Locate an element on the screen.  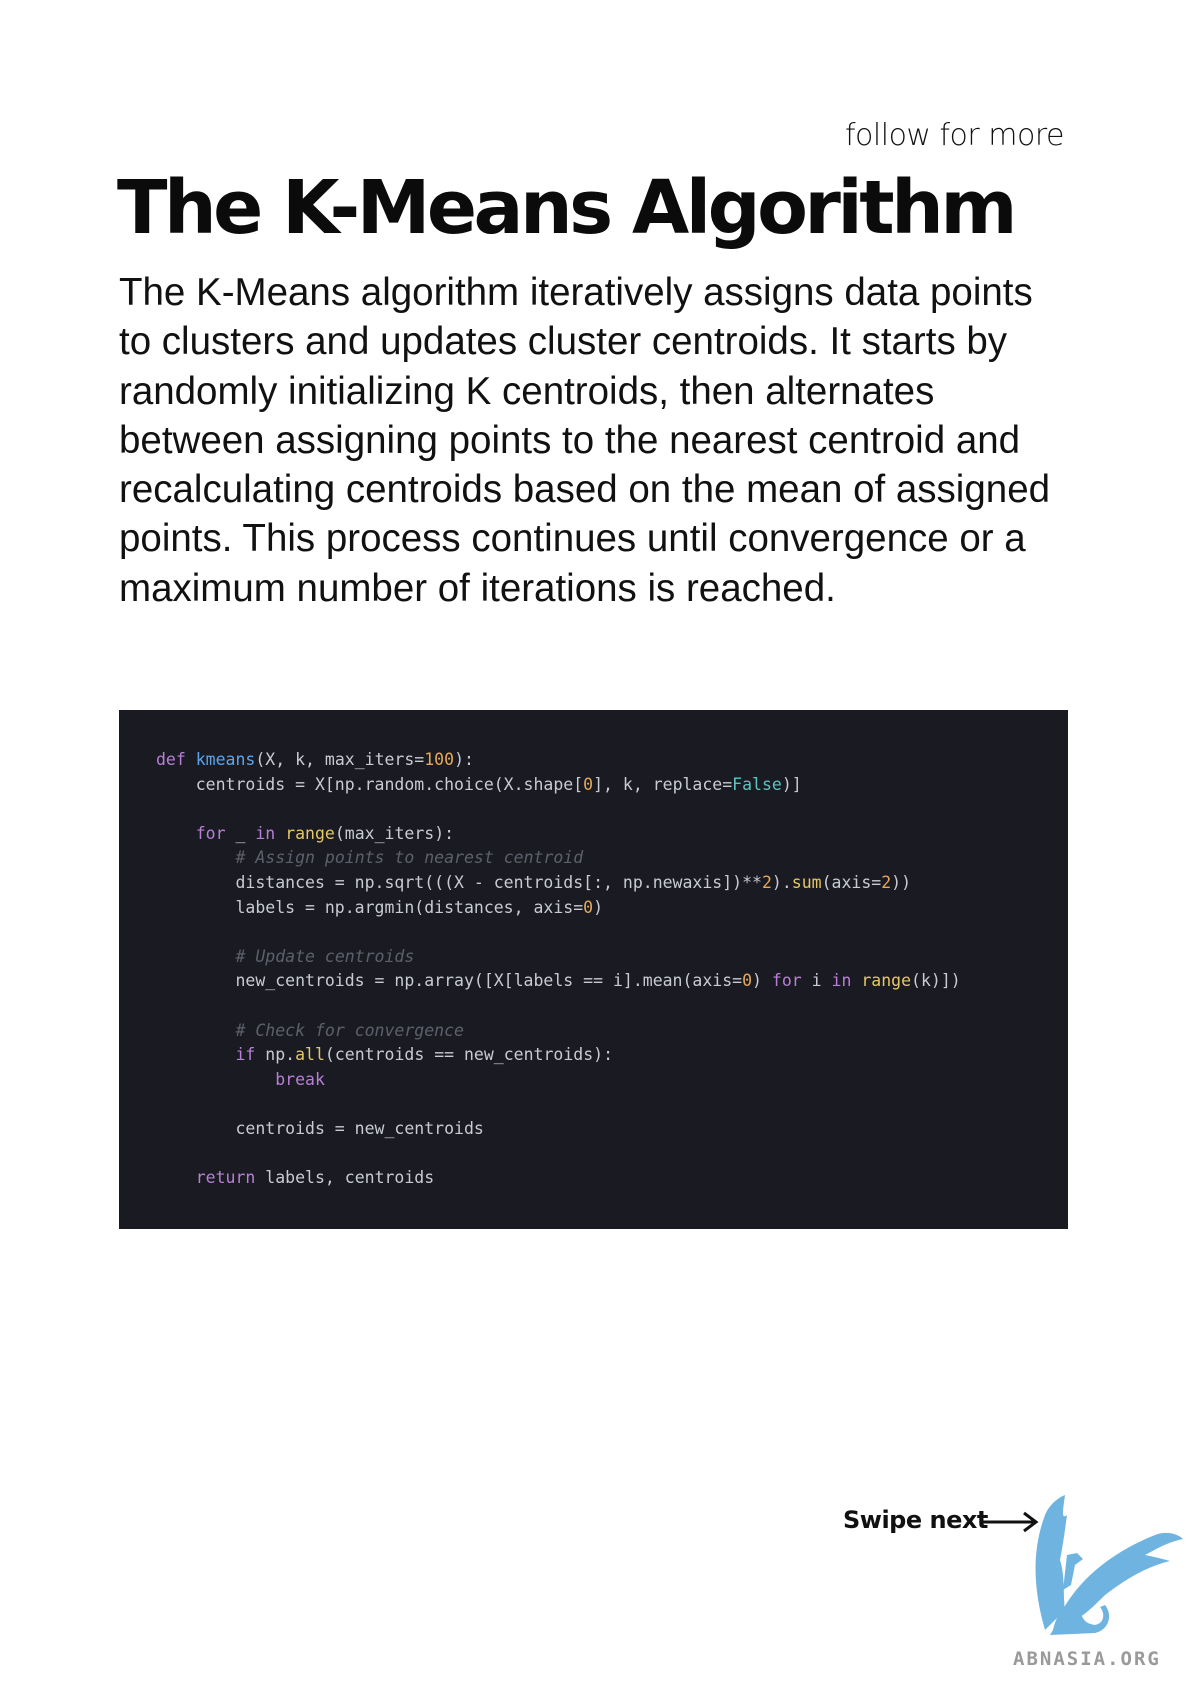
code-token: (axis= is located at coordinates (851, 882).